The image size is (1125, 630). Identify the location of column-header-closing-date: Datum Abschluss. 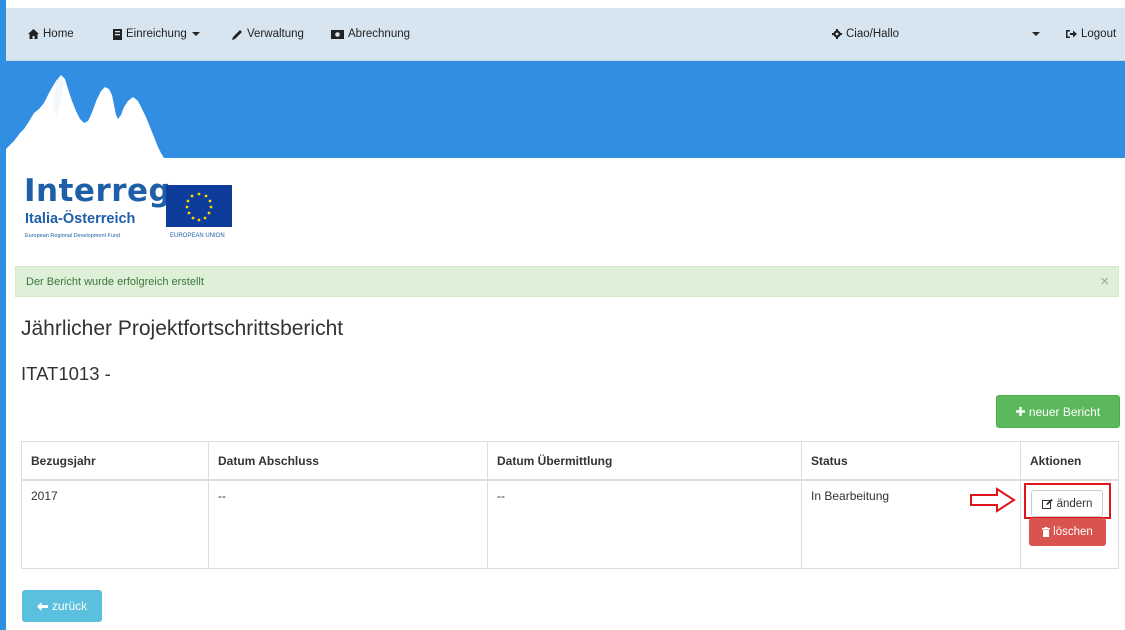
(268, 460).